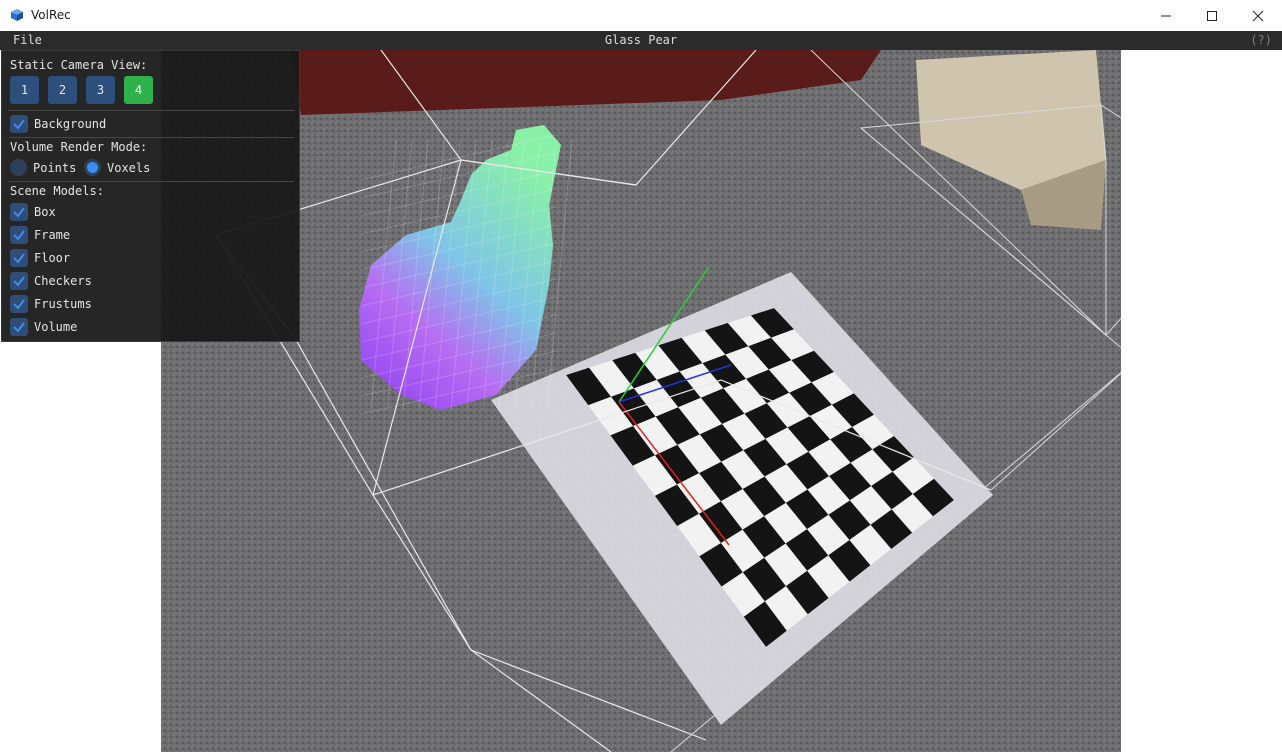 The width and height of the screenshot is (1282, 752). Describe the element at coordinates (18, 167) in the screenshot. I see `radio-unselected-icon` at that location.